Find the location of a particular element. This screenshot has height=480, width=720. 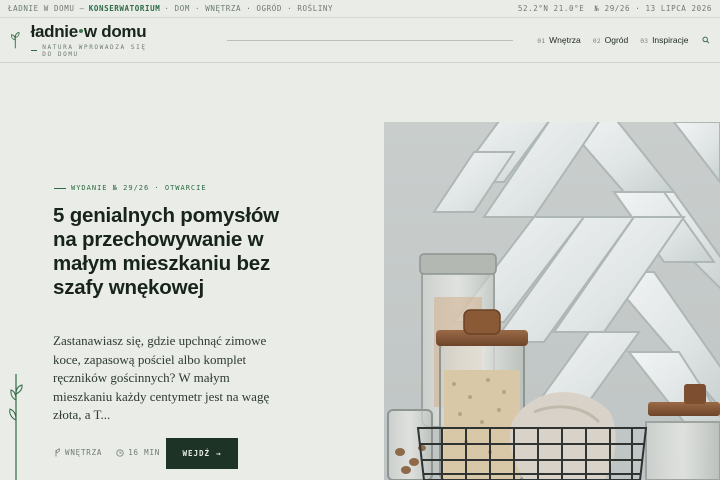

main-nav: 01 Wnętrza 02 Ogród 03 Inspiracje is located at coordinates (612, 40).